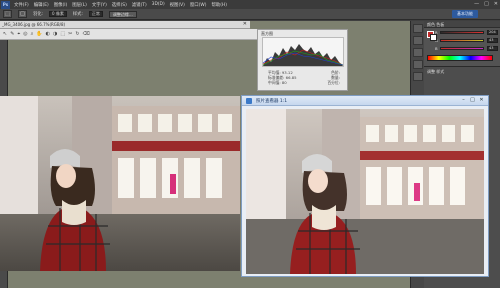 This screenshot has height=288, width=500. I want to click on eraser-icon: ⌫, so click(86, 34).